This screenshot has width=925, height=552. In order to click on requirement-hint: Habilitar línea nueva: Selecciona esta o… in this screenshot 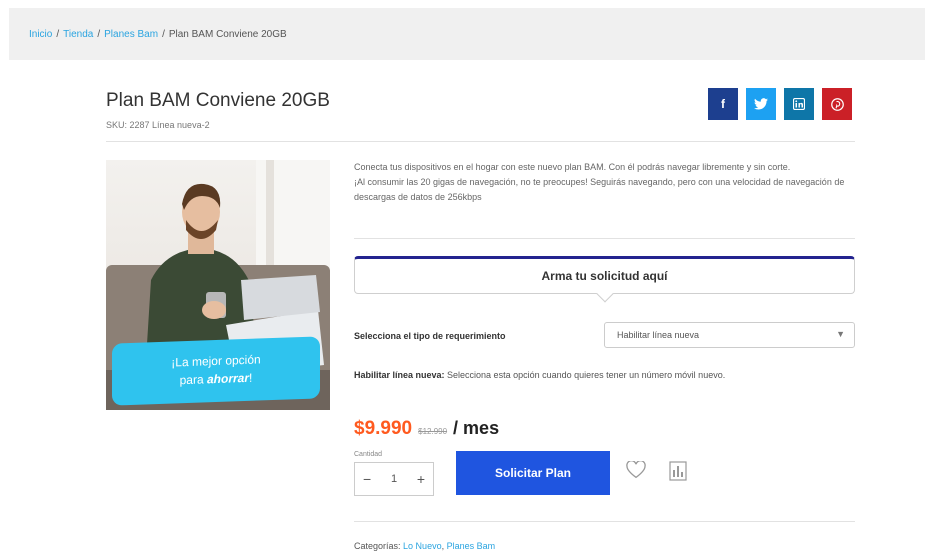, I will do `click(539, 375)`.